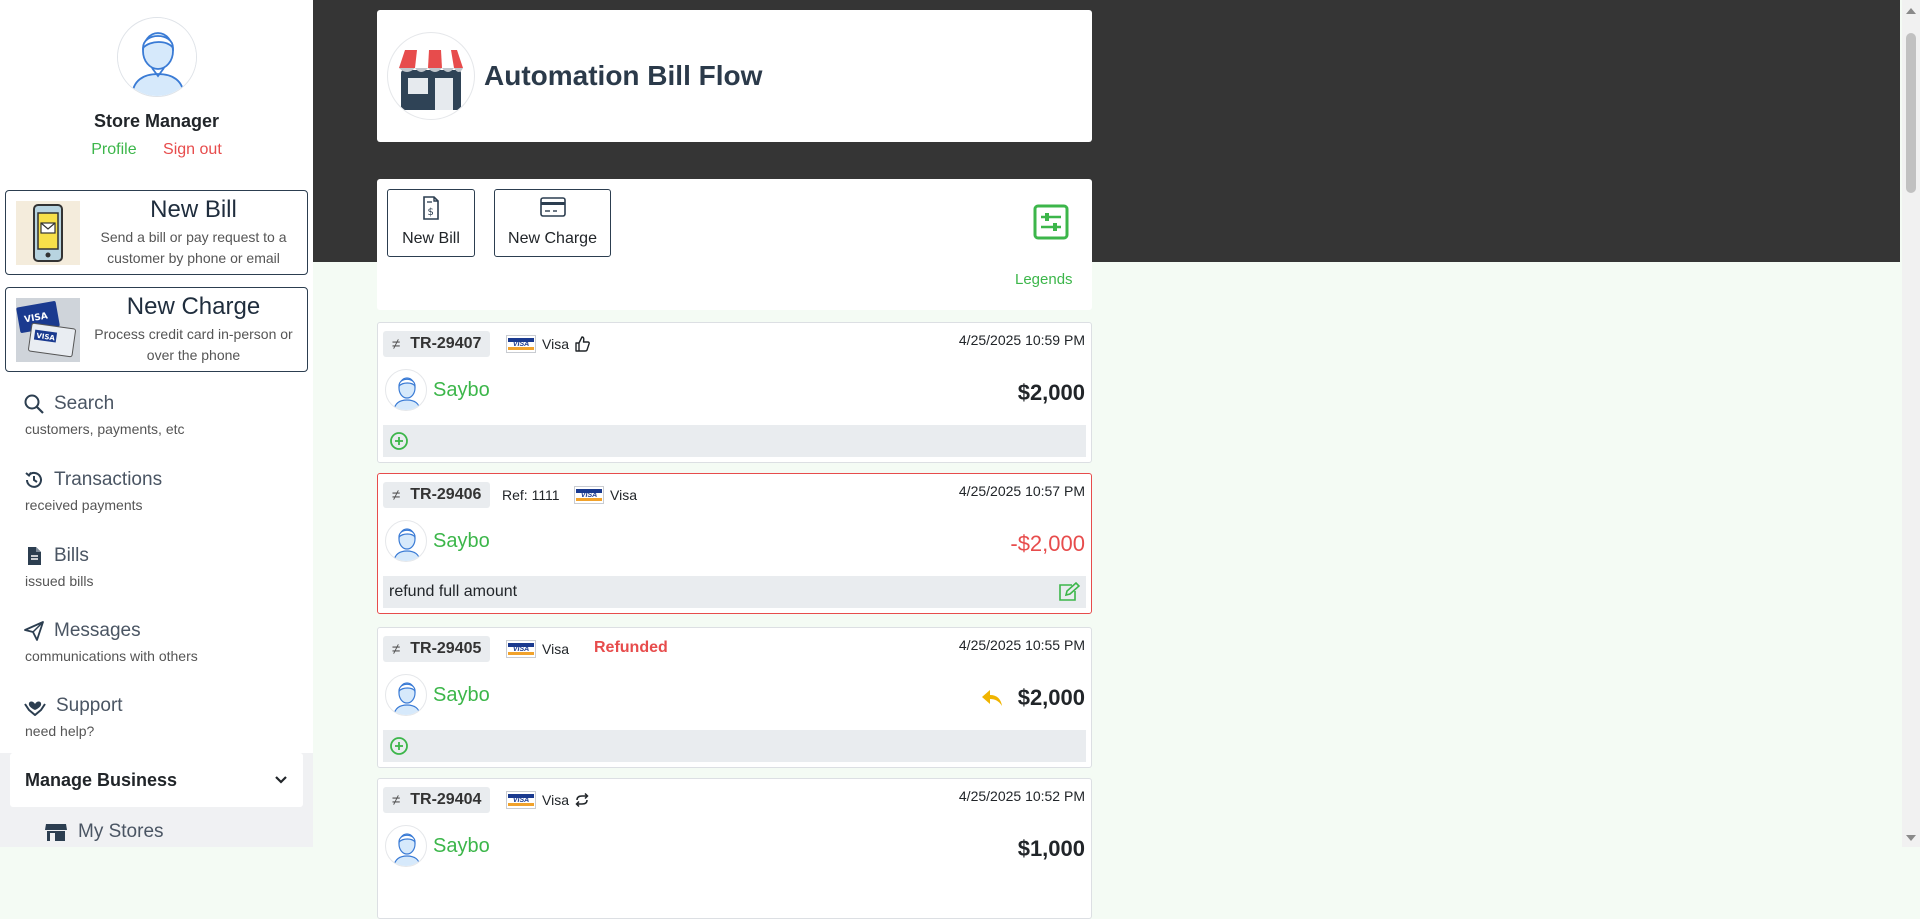 The height and width of the screenshot is (919, 1920). Describe the element at coordinates (552, 207) in the screenshot. I see `credit-card-icon` at that location.